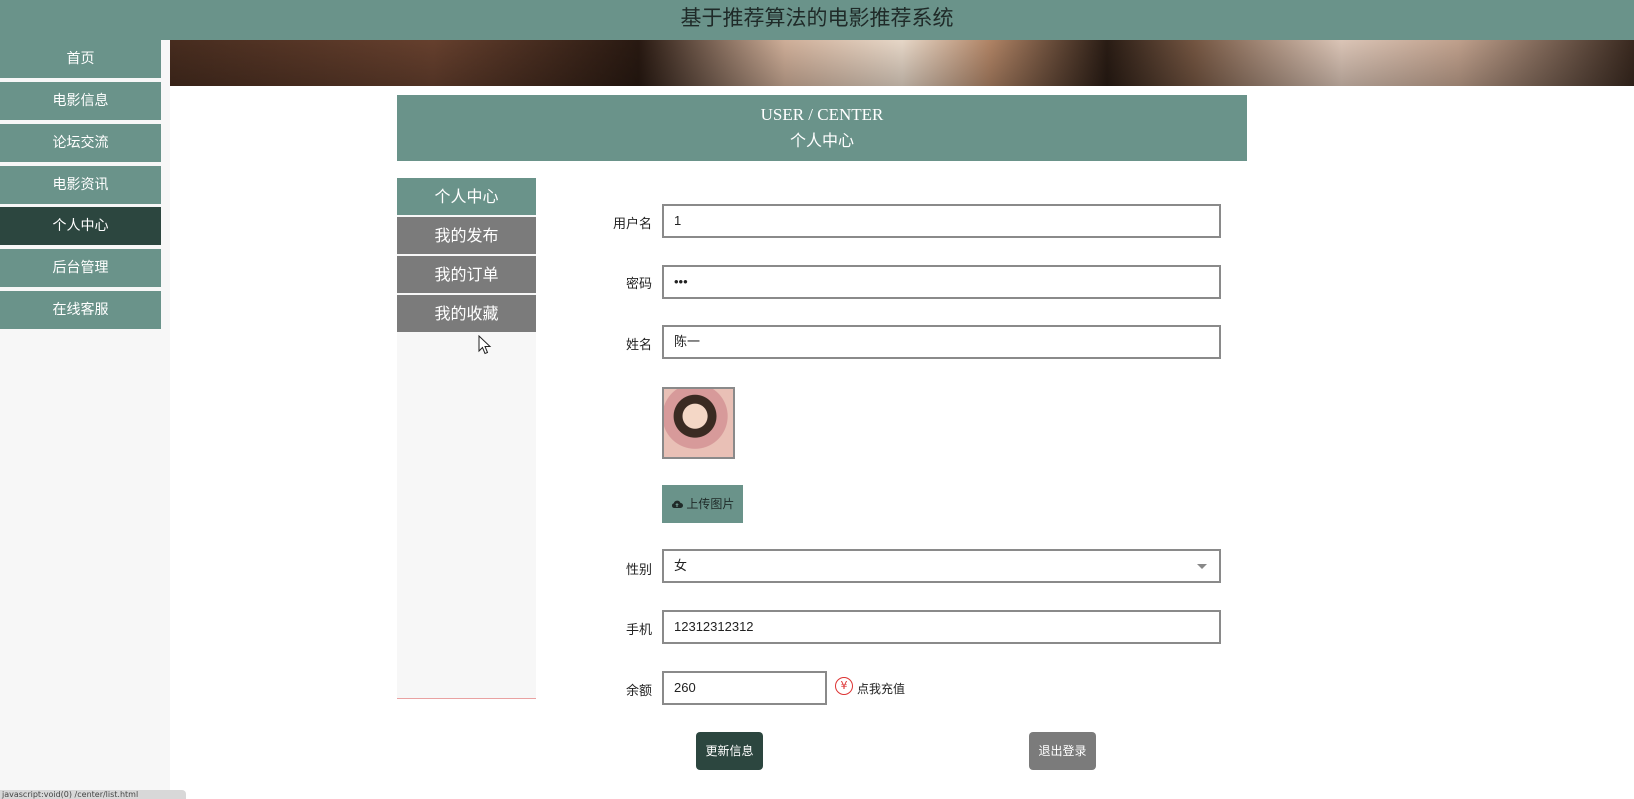 The image size is (1634, 799). What do you see at coordinates (80, 101) in the screenshot?
I see `sidebar-item-movies: 电影信息` at bounding box center [80, 101].